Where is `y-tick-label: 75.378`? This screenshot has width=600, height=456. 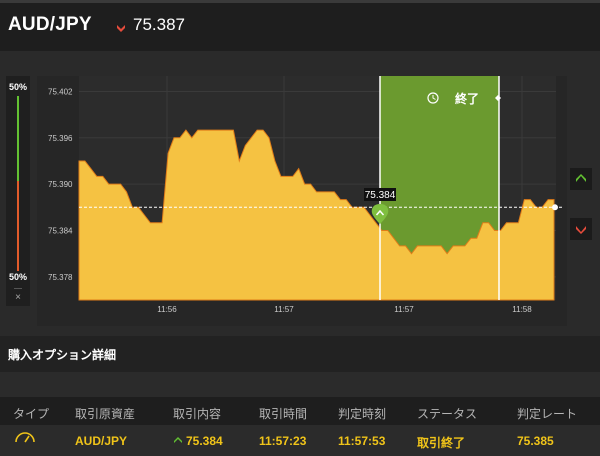 y-tick-label: 75.378 is located at coordinates (60, 277).